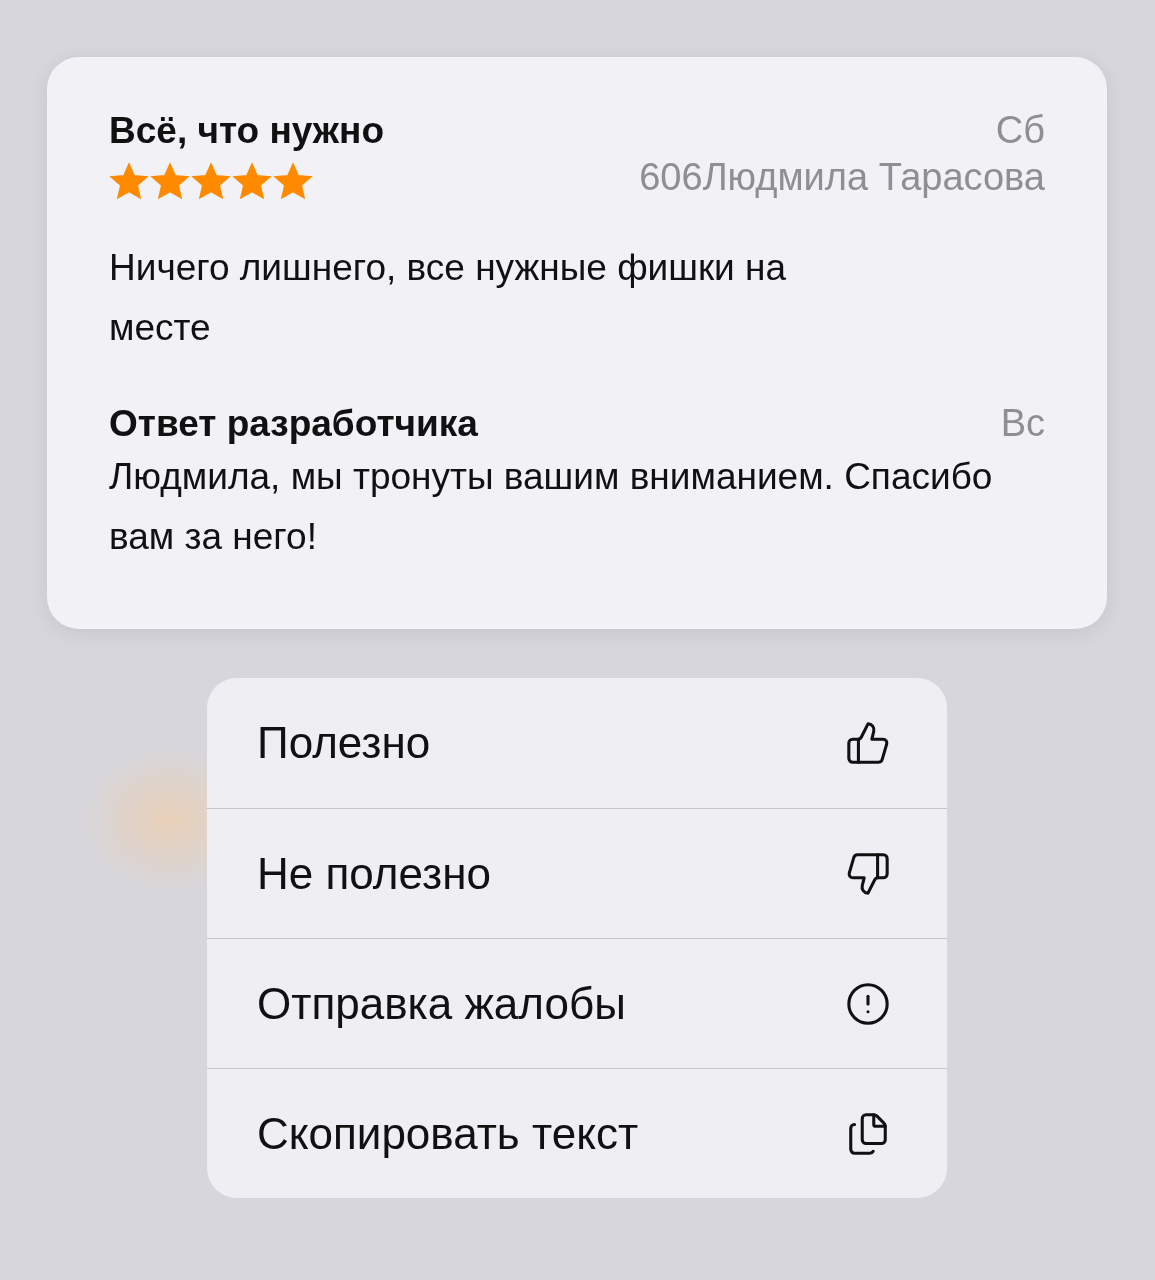 The height and width of the screenshot is (1280, 1155). I want to click on review-text: Ничего лишнего, все нужные фишки на месте, so click(448, 298).